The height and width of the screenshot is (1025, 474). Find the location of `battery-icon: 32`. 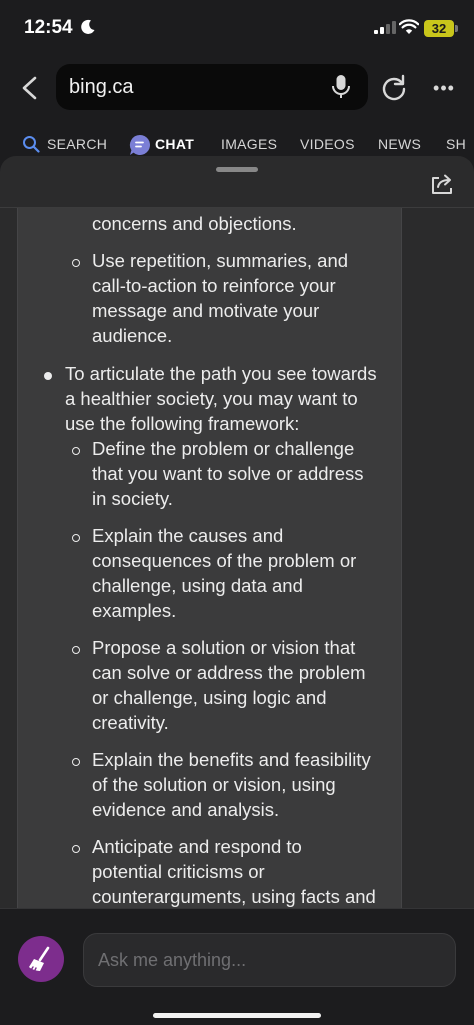

battery-icon: 32 is located at coordinates (439, 28).